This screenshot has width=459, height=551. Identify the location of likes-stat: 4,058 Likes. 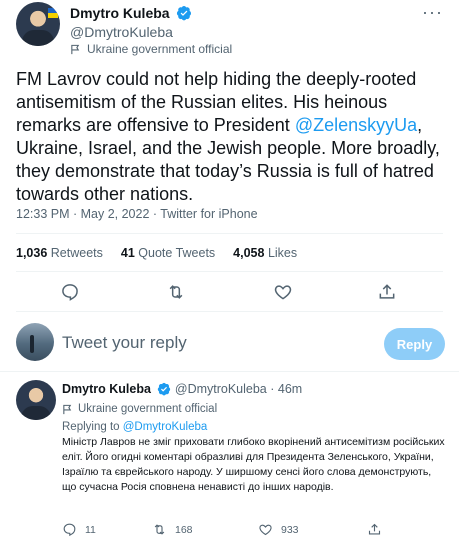
(265, 253).